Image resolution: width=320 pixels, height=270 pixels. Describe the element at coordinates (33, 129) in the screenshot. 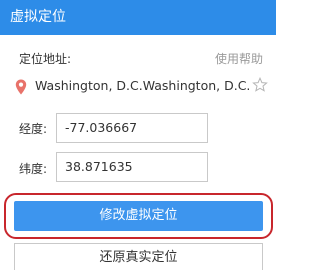

I see `longitude-label: 经度:` at that location.